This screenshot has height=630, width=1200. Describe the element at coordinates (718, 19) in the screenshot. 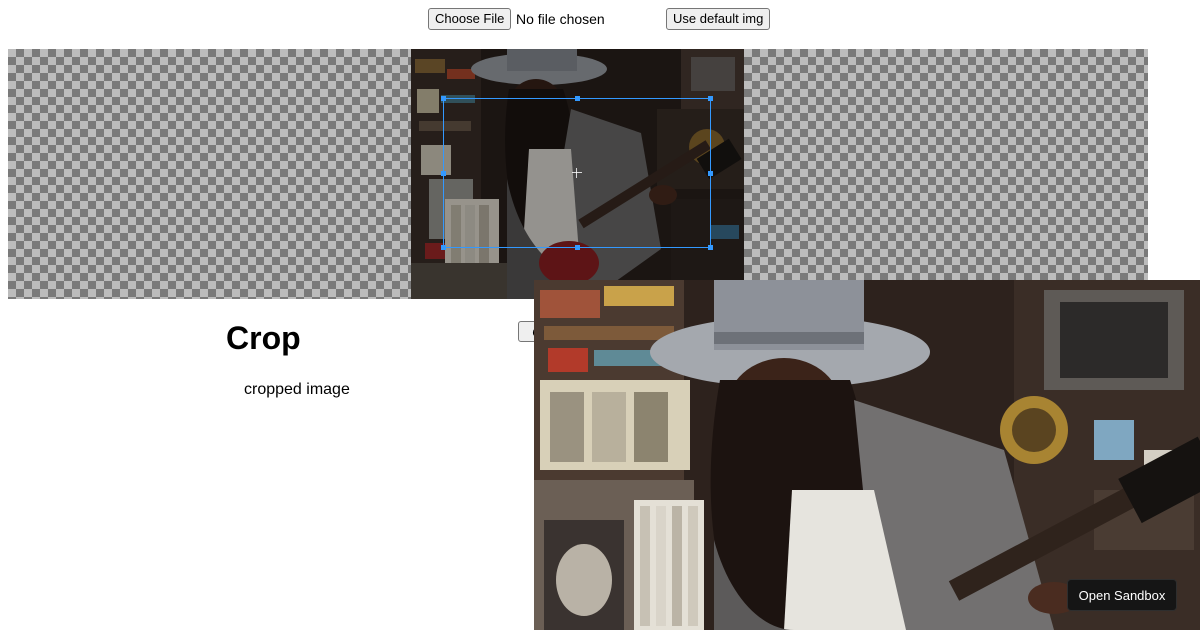

I see `use-default-img-button: Use default img` at that location.